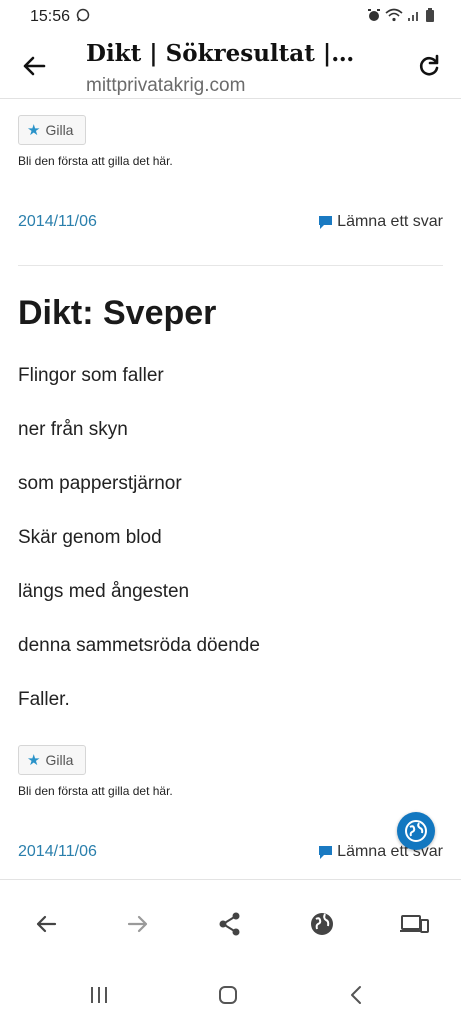 Image resolution: width=461 pixels, height=1024 pixels. I want to click on poem-line: som papperstjärnor, so click(100, 483).